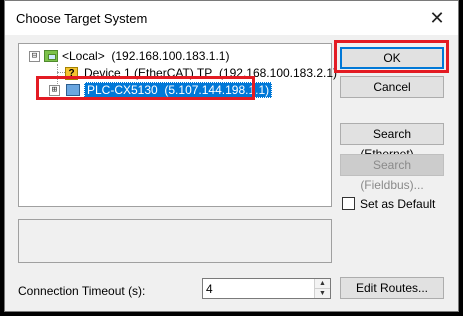 Image resolution: width=463 pixels, height=316 pixels. What do you see at coordinates (437, 18) in the screenshot?
I see `close-icon: ✕` at bounding box center [437, 18].